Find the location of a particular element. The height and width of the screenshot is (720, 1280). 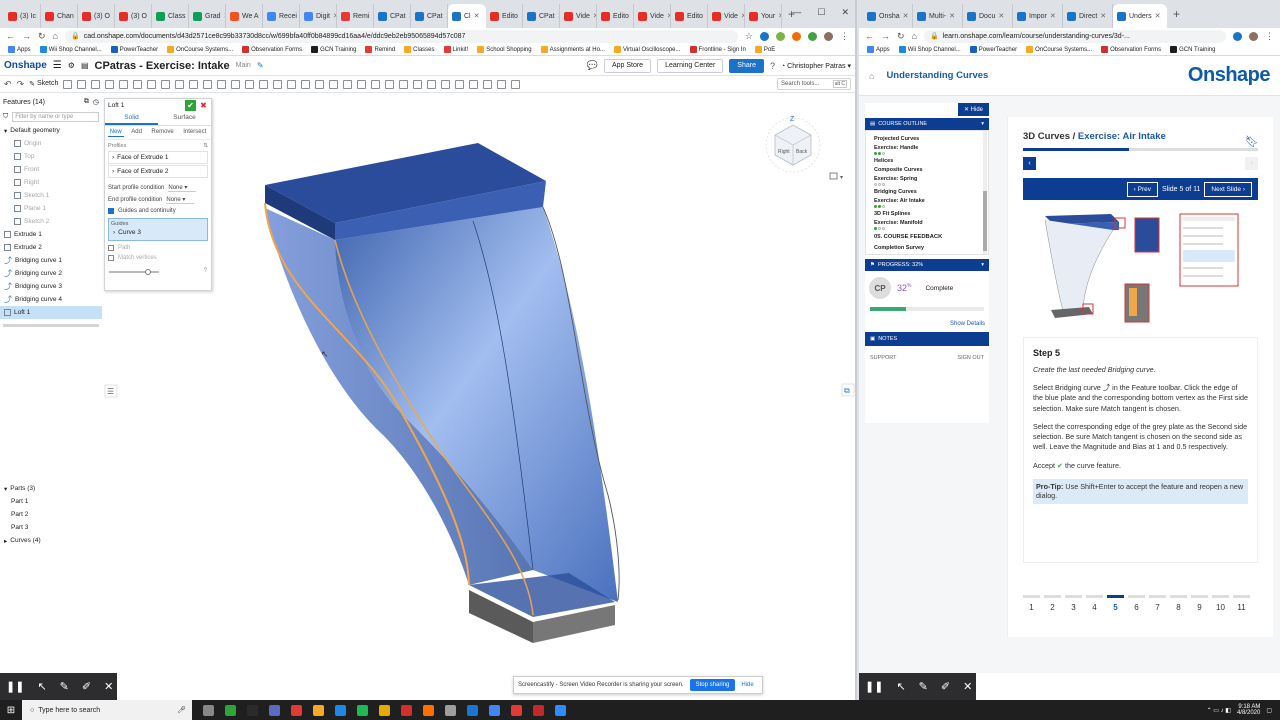

bookmark-item: Observation Forms is located at coordinates (272, 49).